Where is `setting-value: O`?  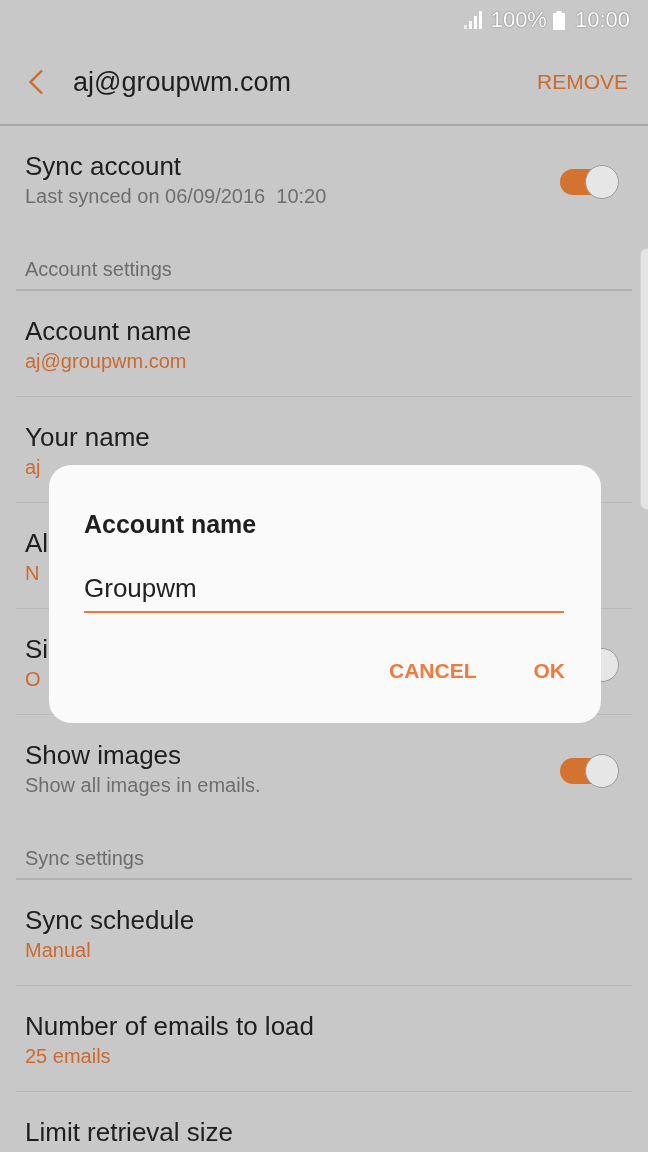 setting-value: O is located at coordinates (33, 679).